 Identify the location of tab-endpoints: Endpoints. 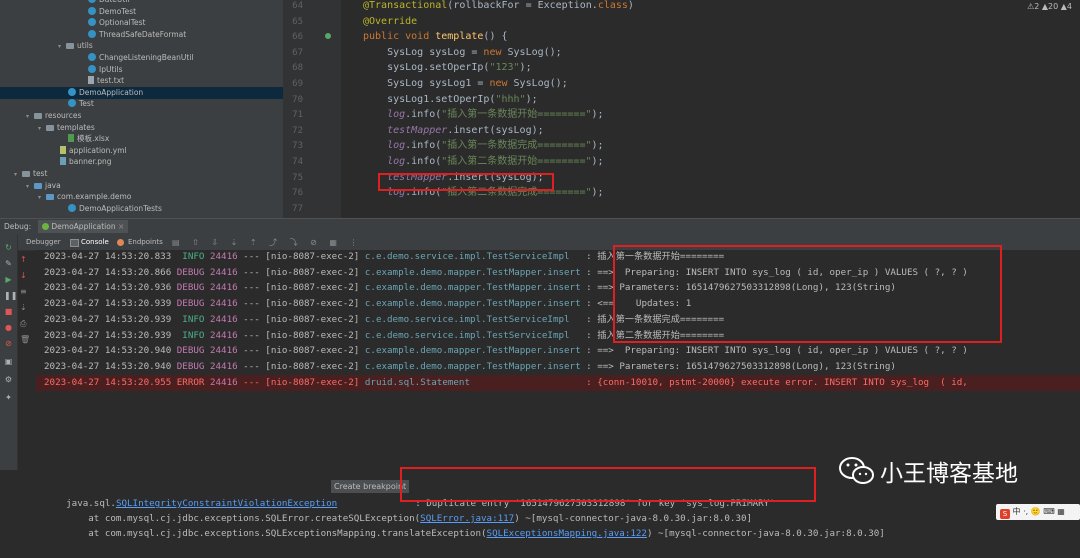
(145, 242).